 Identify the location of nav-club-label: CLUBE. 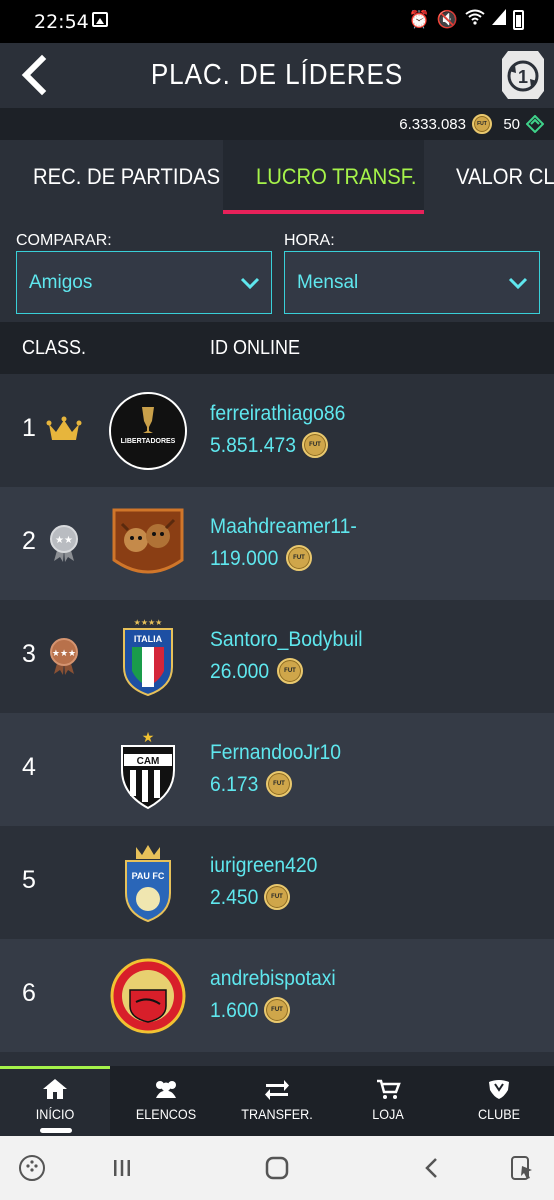
(499, 1114).